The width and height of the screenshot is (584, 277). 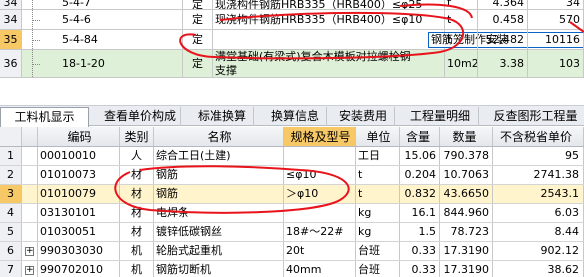 What do you see at coordinates (11, 251) in the screenshot?
I see `row-number: 6` at bounding box center [11, 251].